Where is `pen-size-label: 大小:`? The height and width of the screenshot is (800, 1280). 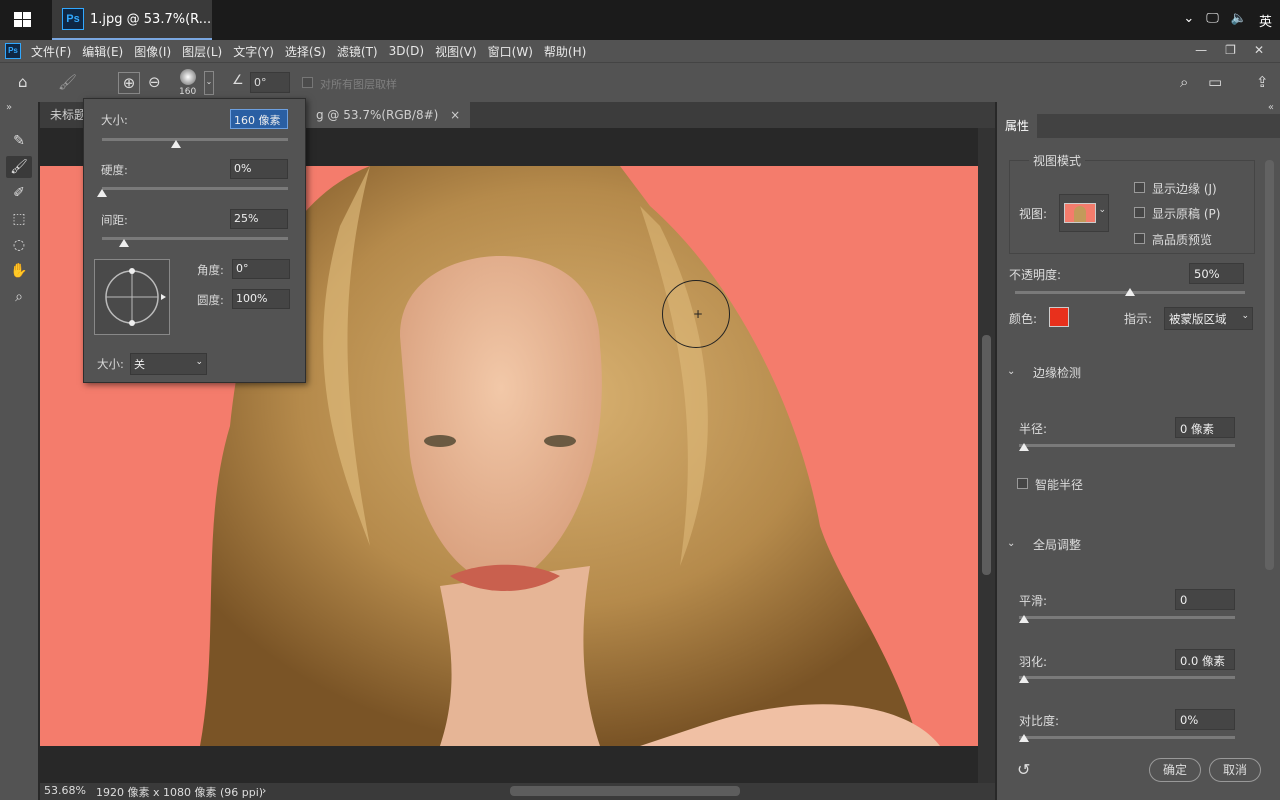 pen-size-label: 大小: is located at coordinates (110, 364).